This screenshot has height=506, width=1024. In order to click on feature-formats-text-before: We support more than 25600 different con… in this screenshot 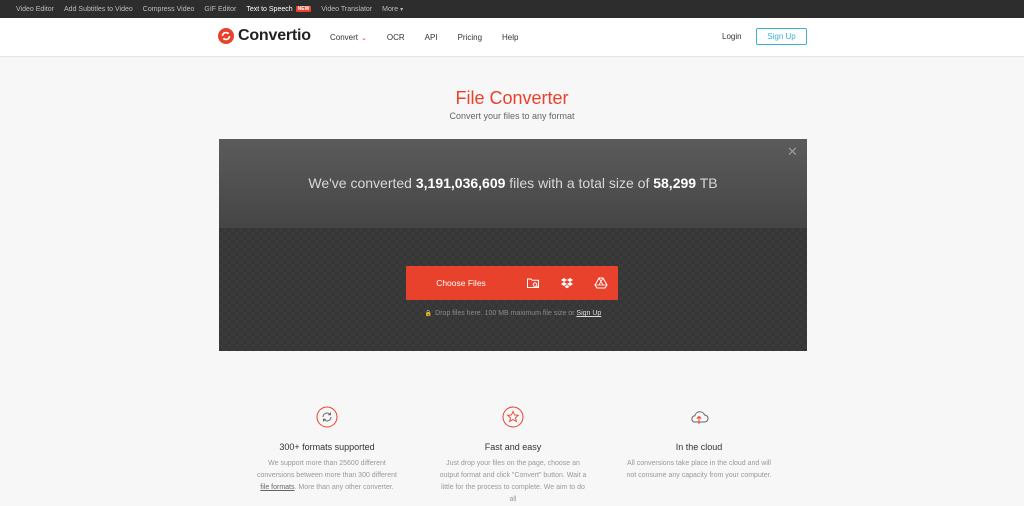, I will do `click(327, 469)`.